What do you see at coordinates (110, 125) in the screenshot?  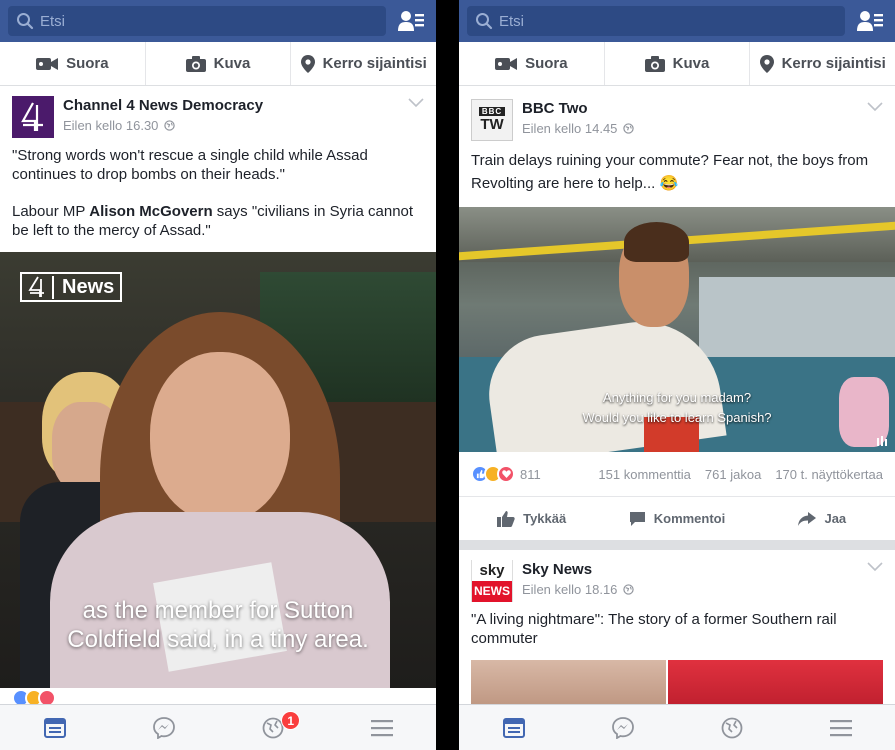 I see `post-time: Eilen kello 16.30` at bounding box center [110, 125].